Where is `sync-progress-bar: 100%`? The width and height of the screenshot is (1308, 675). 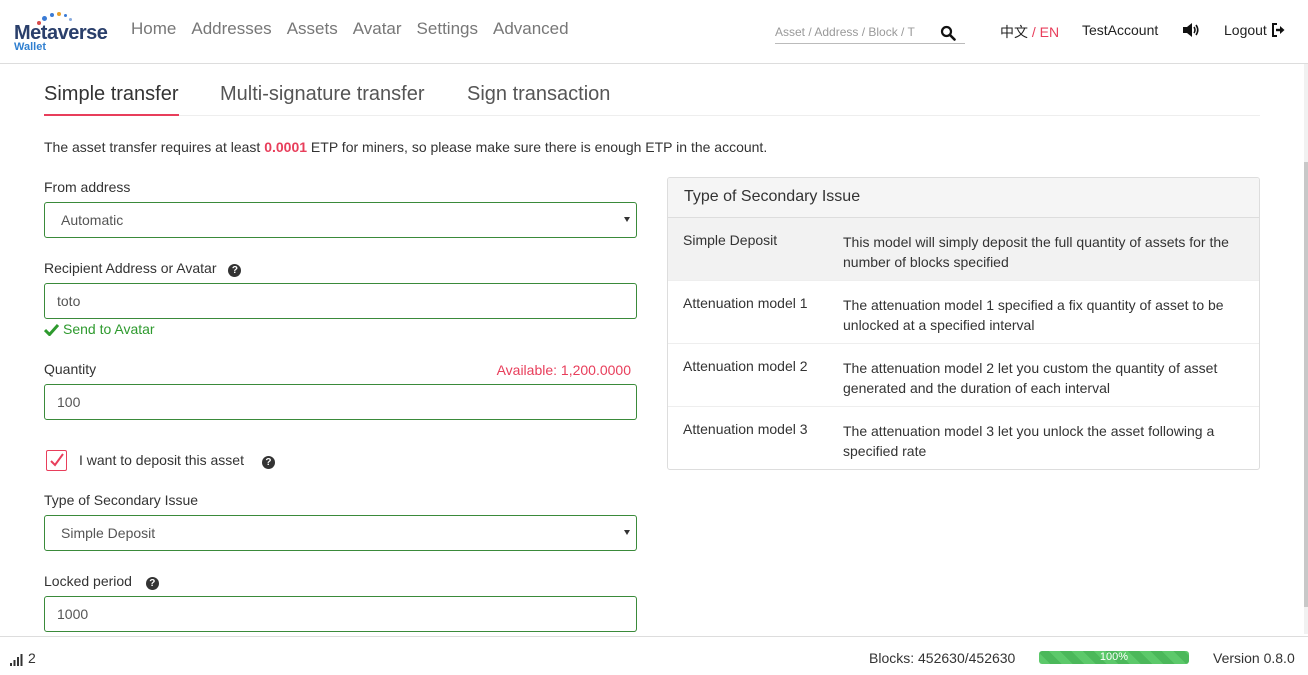 sync-progress-bar: 100% is located at coordinates (1114, 657).